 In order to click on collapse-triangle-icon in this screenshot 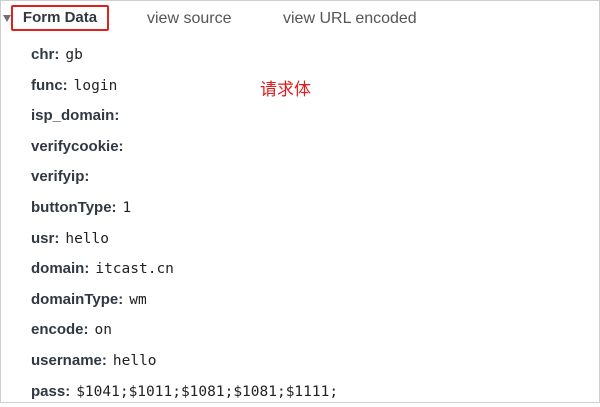, I will do `click(7, 18)`.